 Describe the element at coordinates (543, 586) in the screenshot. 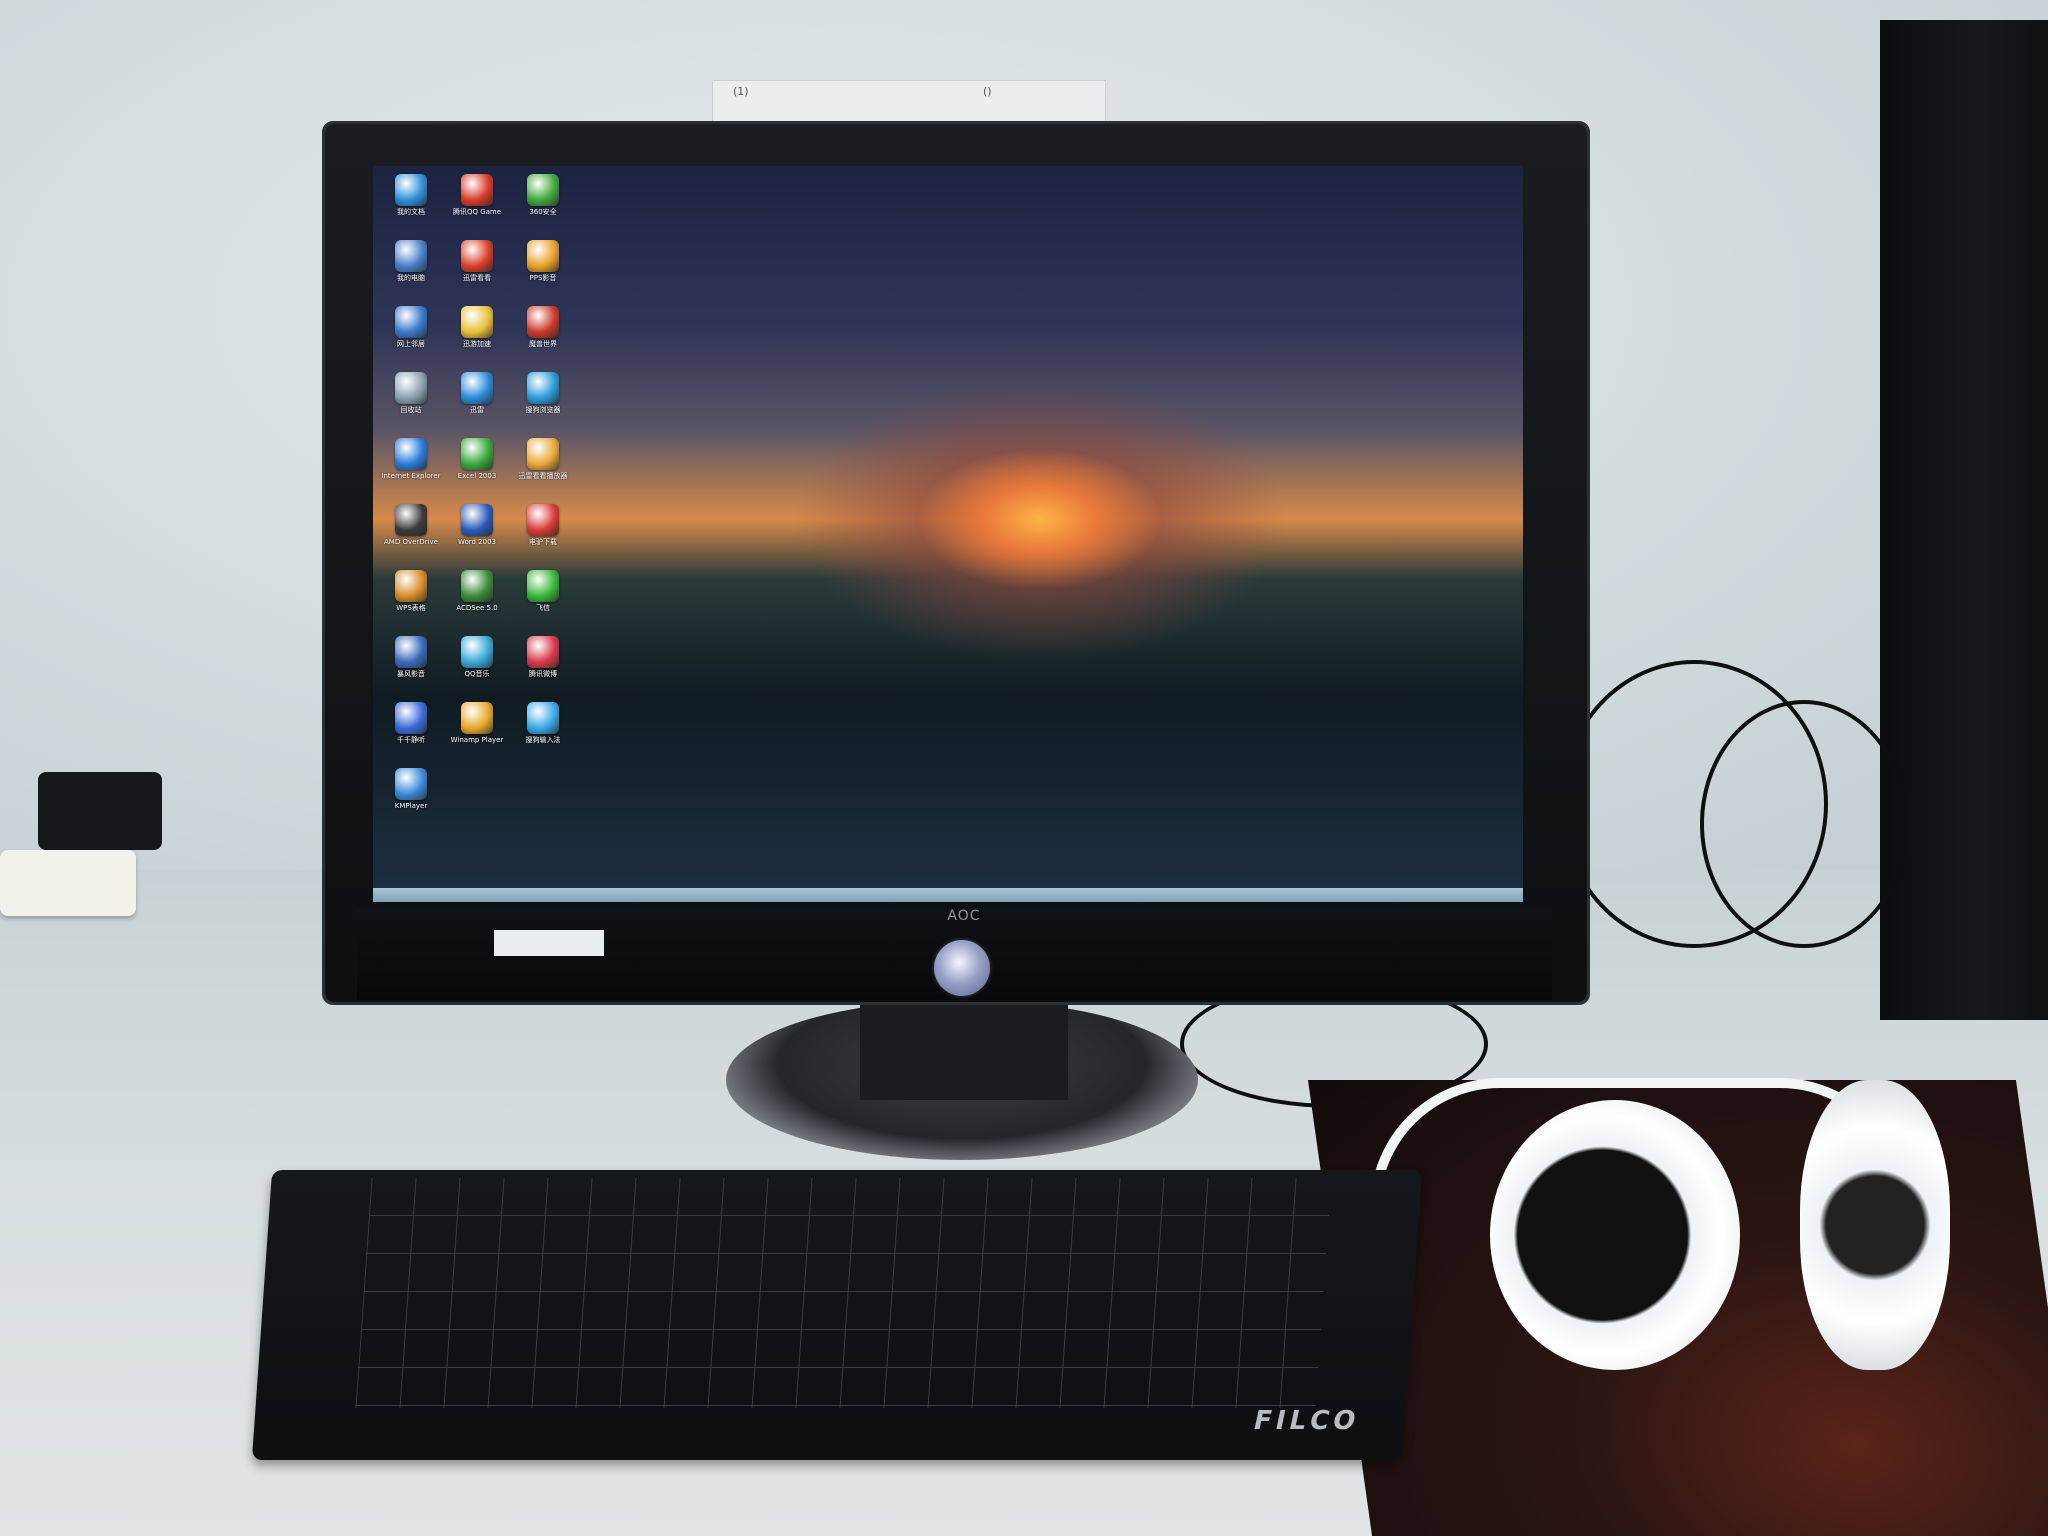

I see `fetion-icon` at that location.